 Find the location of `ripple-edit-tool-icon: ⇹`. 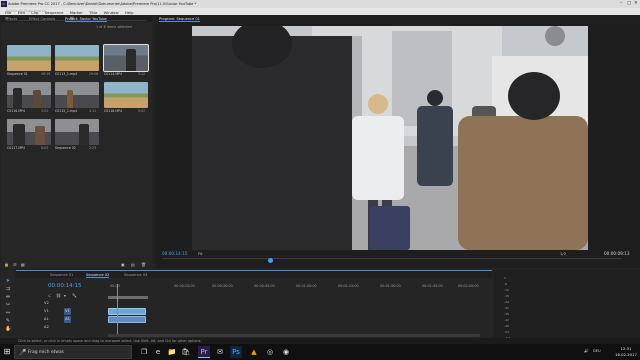

ripple-edit-tool-icon: ⇹ is located at coordinates (8, 297).